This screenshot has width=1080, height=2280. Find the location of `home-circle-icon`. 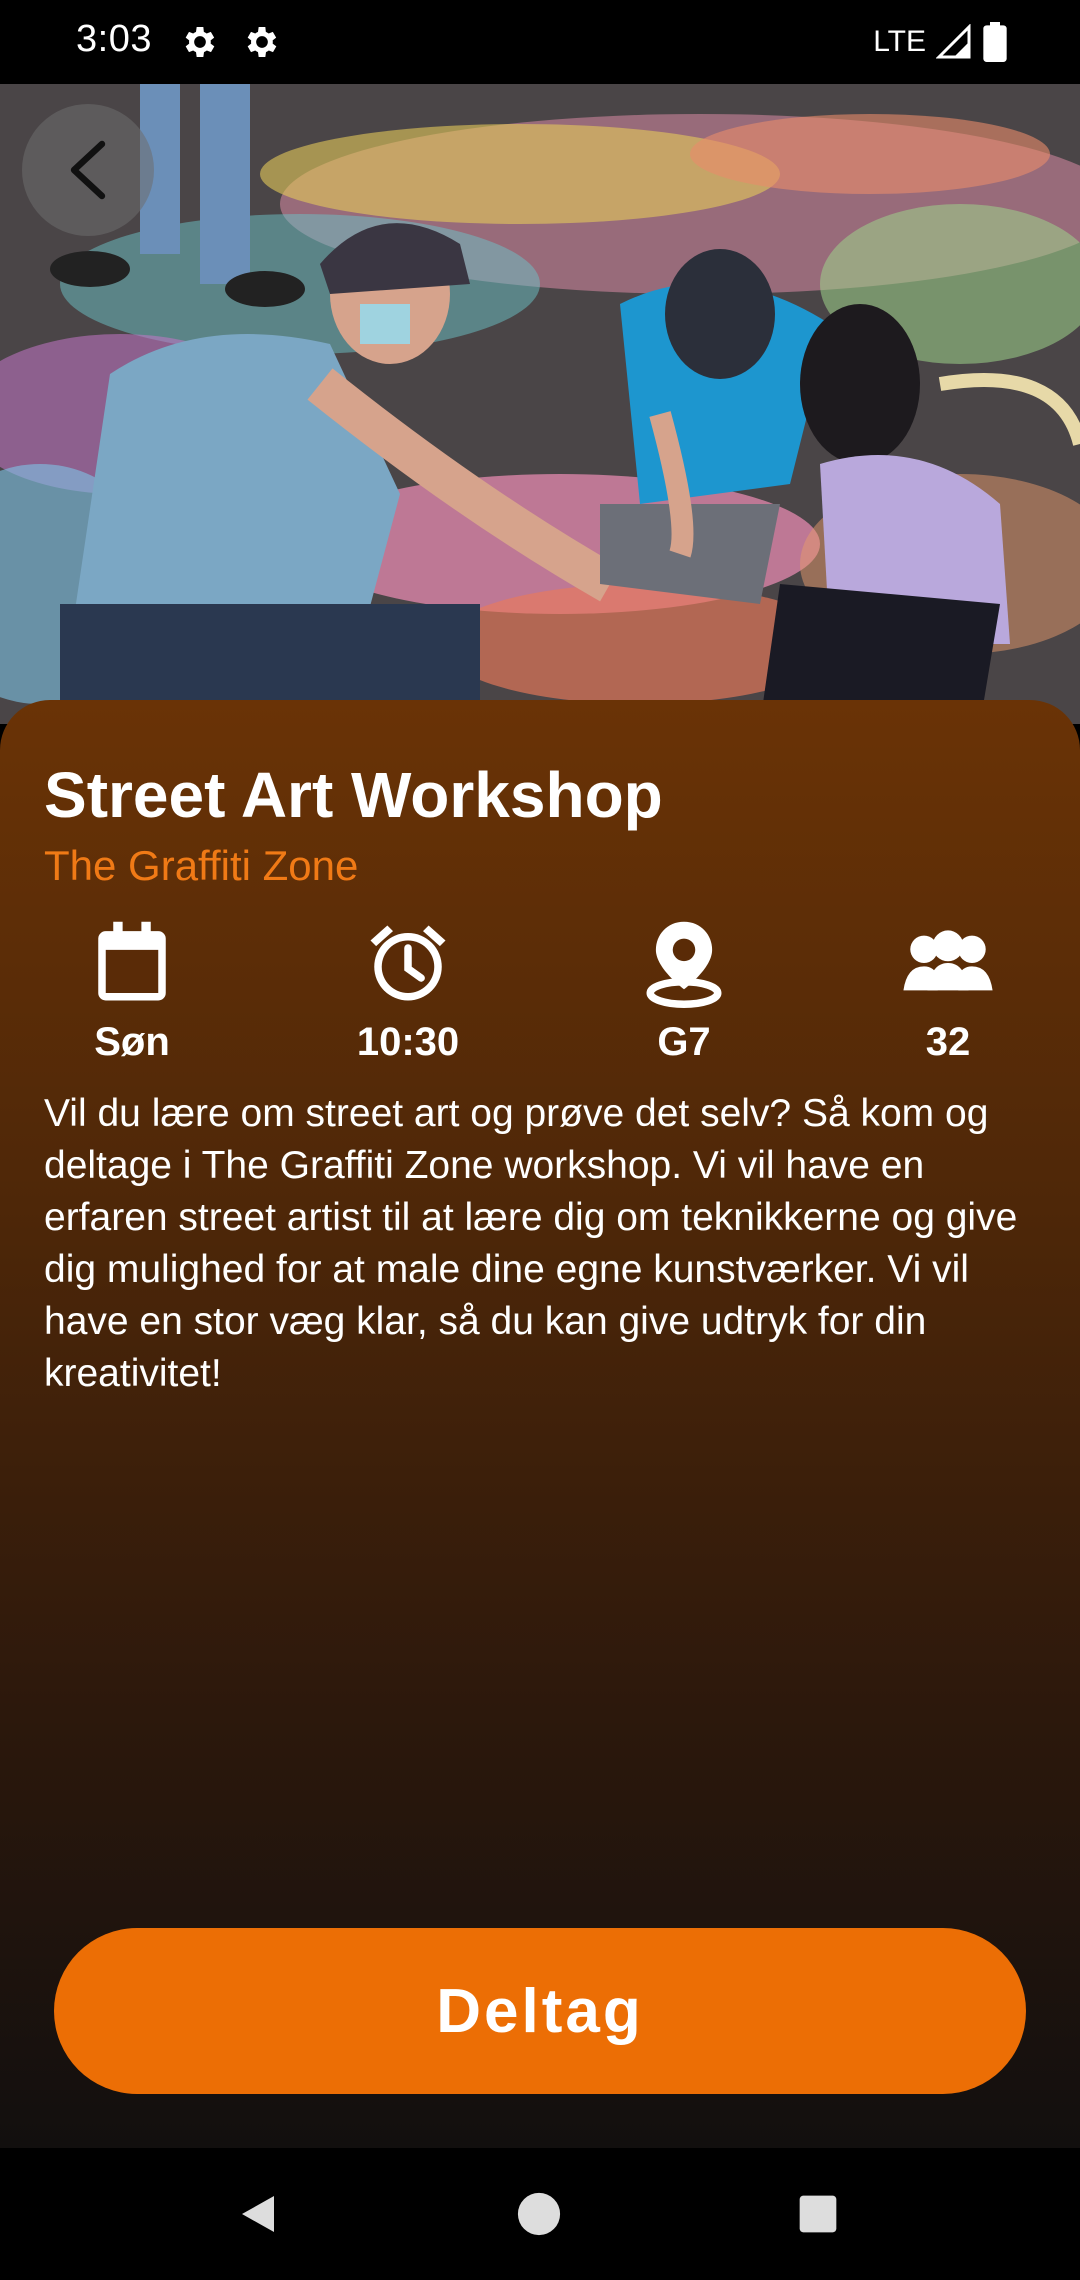

home-circle-icon is located at coordinates (539, 2214).